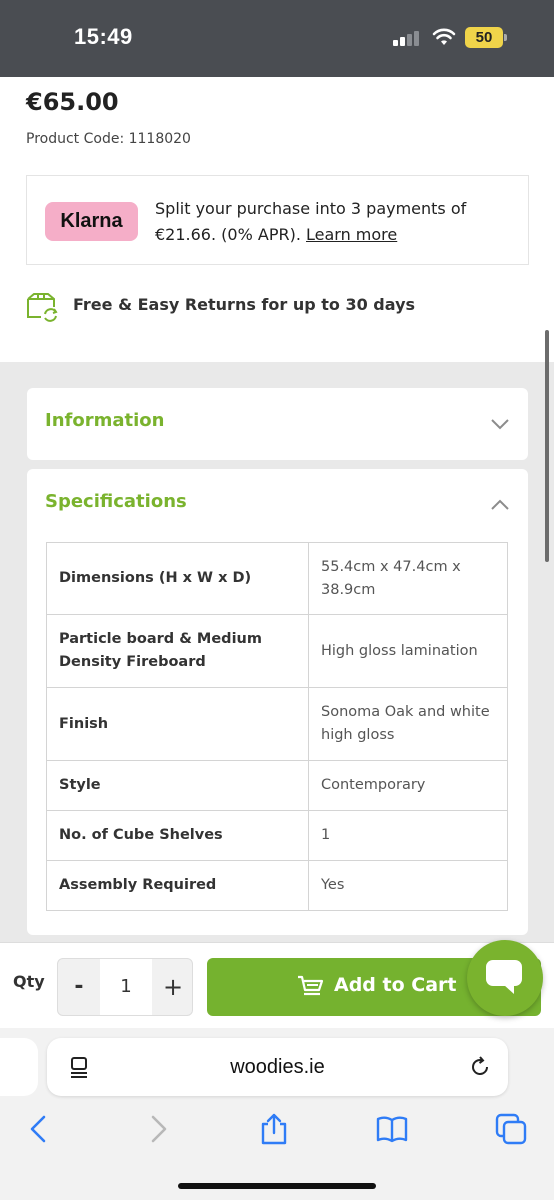 The height and width of the screenshot is (1200, 554). What do you see at coordinates (177, 835) in the screenshot?
I see `spec-label: No. of Cube Shelves` at bounding box center [177, 835].